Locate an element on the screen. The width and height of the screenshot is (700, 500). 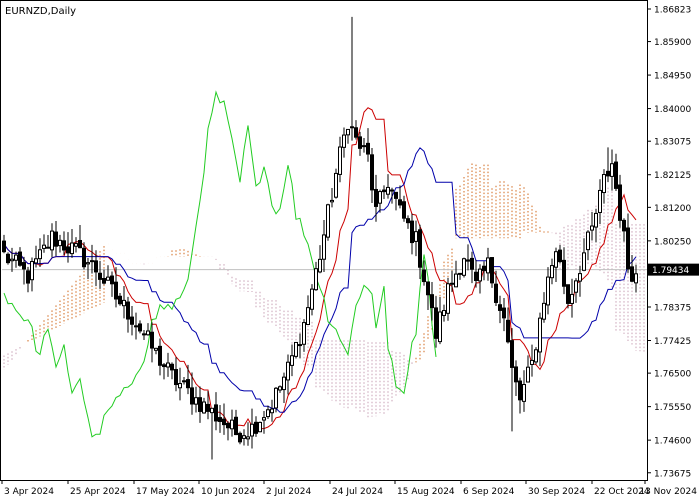
x-tick-label: 15 Aug 2024 is located at coordinates (426, 492).